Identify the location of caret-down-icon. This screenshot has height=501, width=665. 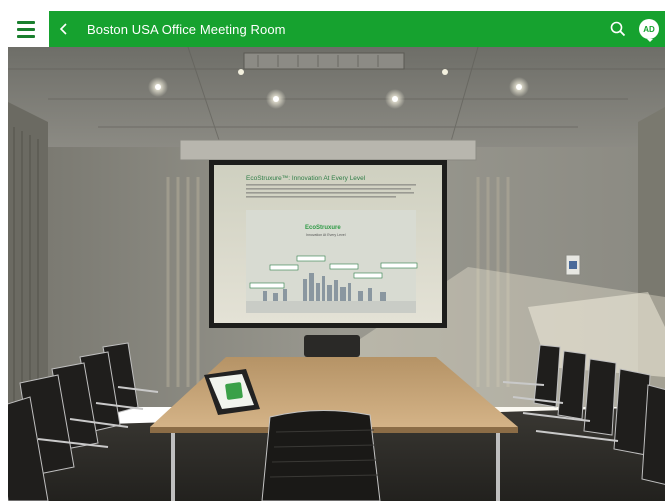
(650, 40).